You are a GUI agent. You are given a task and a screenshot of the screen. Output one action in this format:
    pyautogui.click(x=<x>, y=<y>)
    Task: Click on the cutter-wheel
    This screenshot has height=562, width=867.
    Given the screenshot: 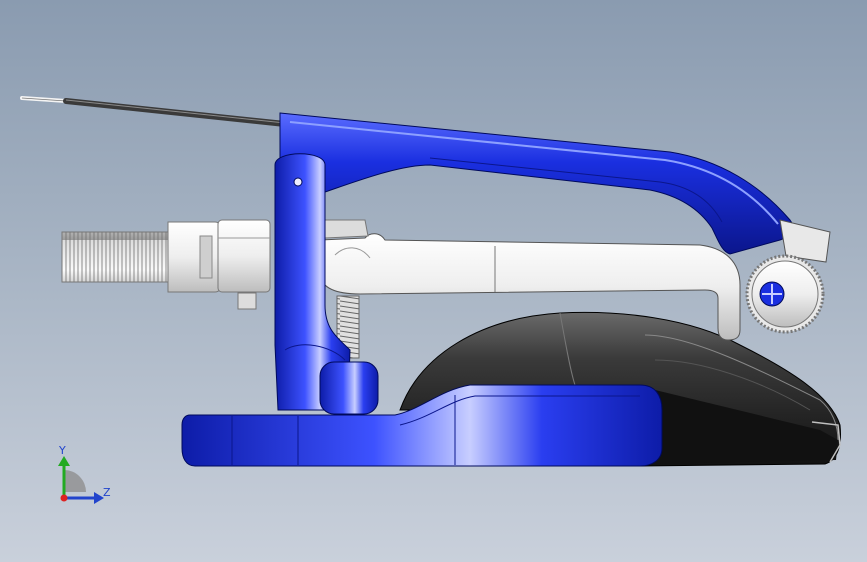 What is the action you would take?
    pyautogui.click(x=785, y=294)
    